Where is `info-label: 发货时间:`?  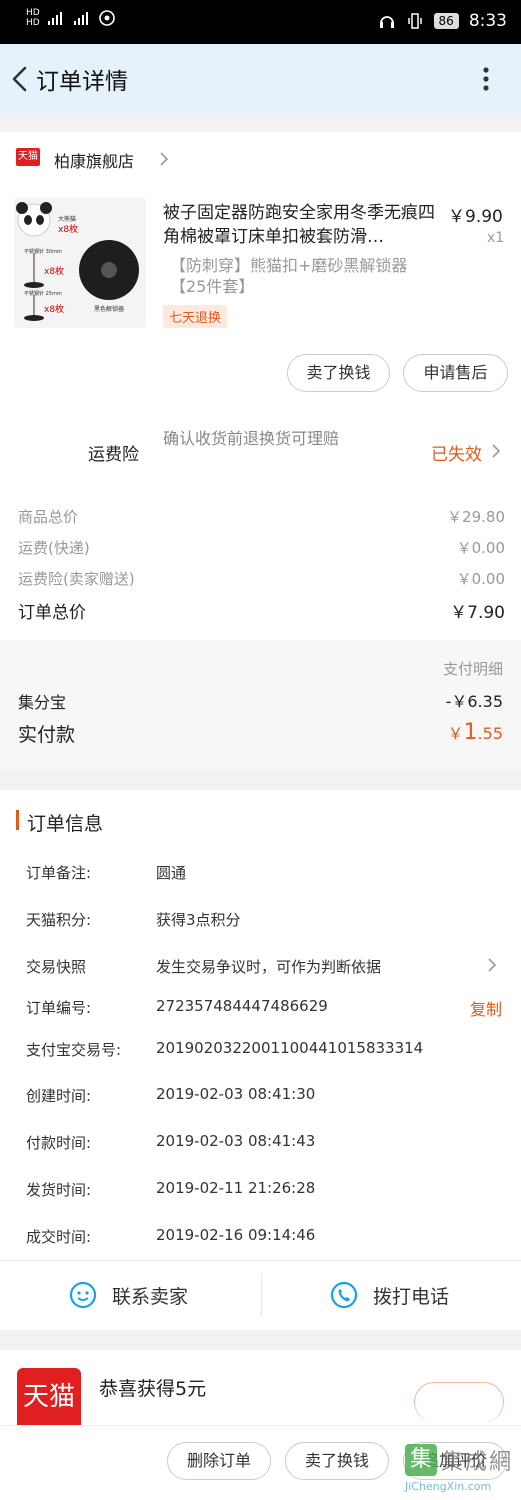 info-label: 发货时间: is located at coordinates (59, 1190).